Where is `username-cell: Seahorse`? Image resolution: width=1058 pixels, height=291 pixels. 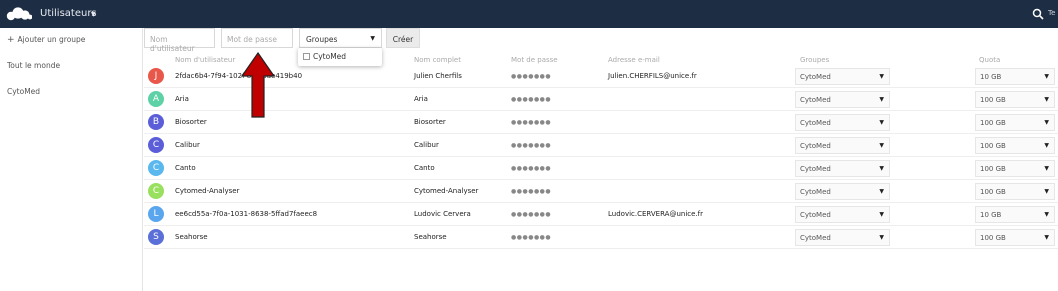
username-cell: Seahorse is located at coordinates (191, 237).